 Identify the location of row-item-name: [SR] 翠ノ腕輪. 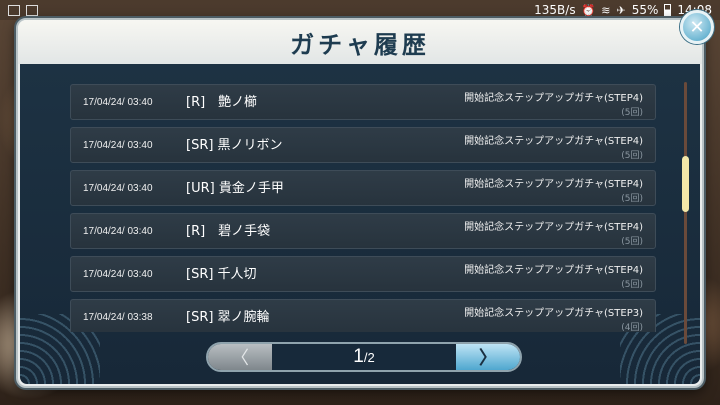
(228, 317).